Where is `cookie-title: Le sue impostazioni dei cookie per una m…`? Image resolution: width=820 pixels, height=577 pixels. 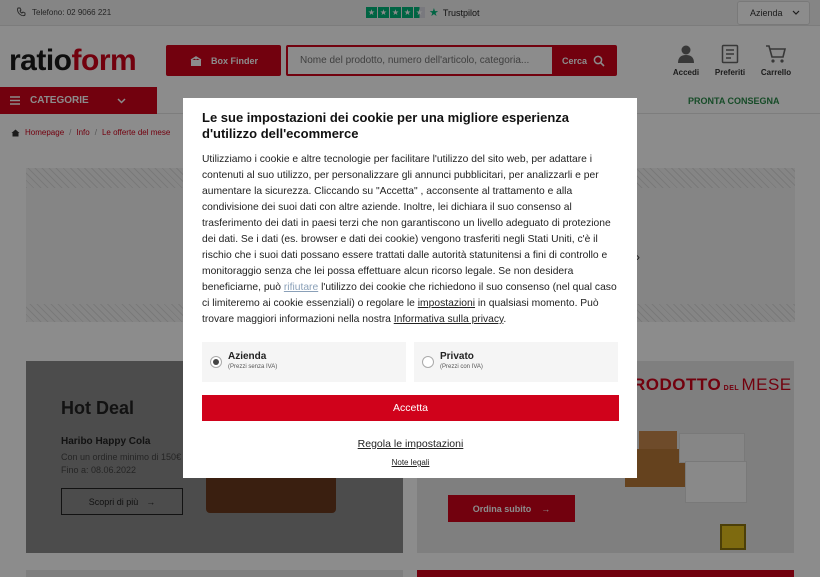
cookie-title: Le sue impostazioni dei cookie per una m… is located at coordinates (385, 125).